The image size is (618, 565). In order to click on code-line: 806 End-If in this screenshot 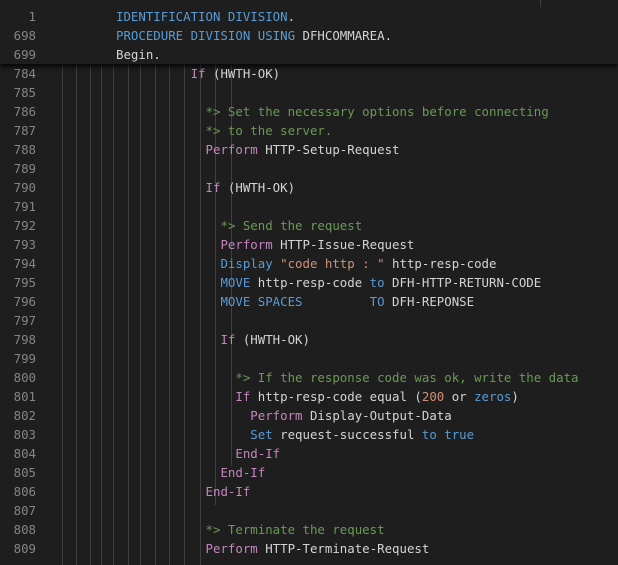, I will do `click(309, 491)`.